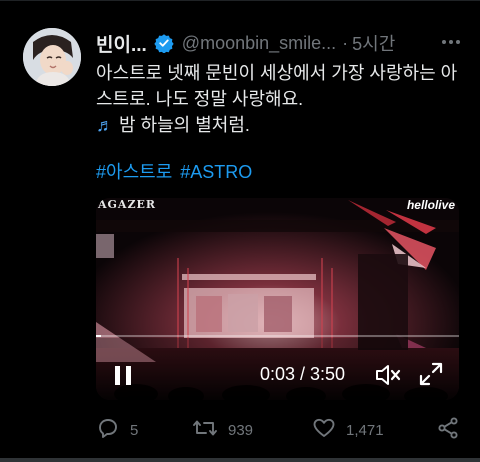  Describe the element at coordinates (281, 125) in the screenshot. I see `tweet-text-line-3-wrap: ♬ 밤 하늘의 별처럼.` at that location.